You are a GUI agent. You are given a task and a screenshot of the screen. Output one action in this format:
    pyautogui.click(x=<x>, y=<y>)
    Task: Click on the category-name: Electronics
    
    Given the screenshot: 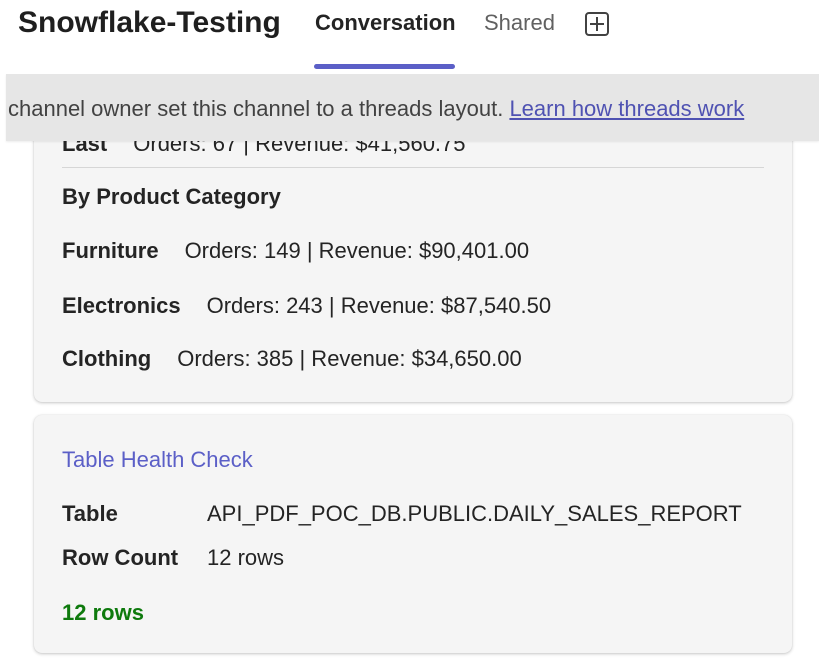 What is the action you would take?
    pyautogui.click(x=121, y=305)
    